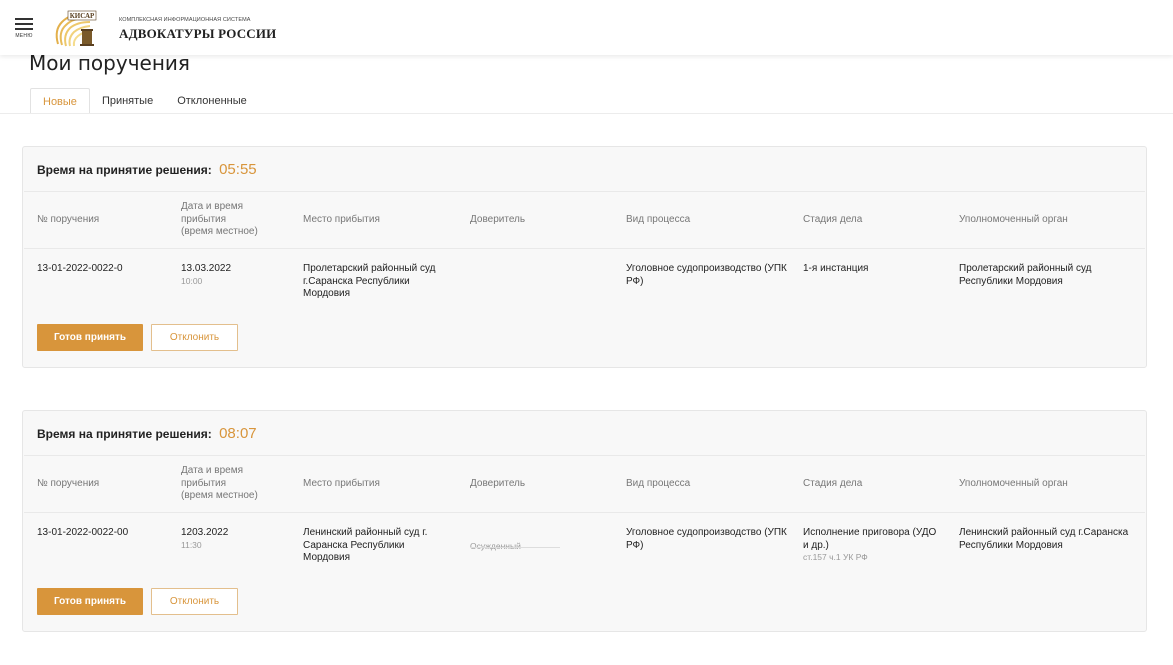  Describe the element at coordinates (238, 169) in the screenshot. I see `timer-value: 05:55` at that location.